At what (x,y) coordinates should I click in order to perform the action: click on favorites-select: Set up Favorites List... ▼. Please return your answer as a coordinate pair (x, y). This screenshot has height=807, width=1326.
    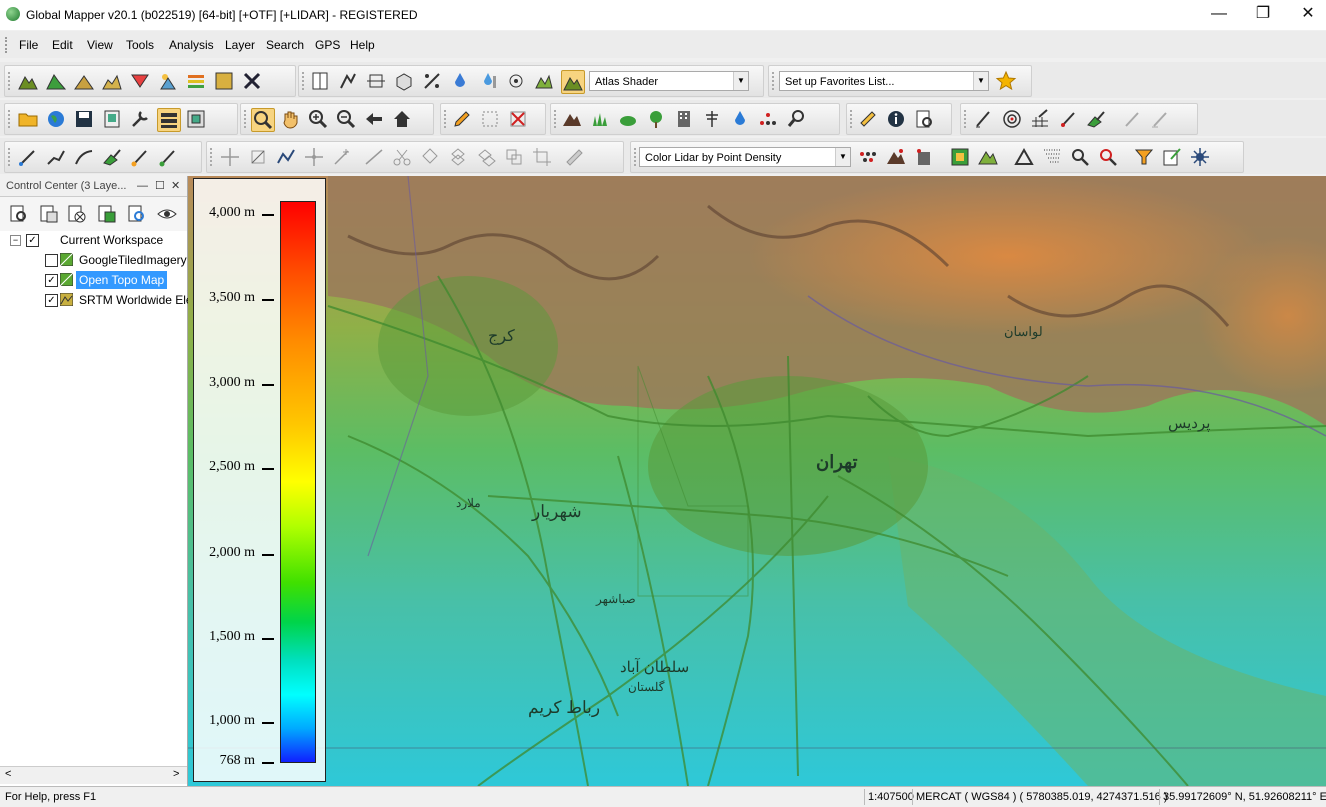
    Looking at the image, I should click on (884, 81).